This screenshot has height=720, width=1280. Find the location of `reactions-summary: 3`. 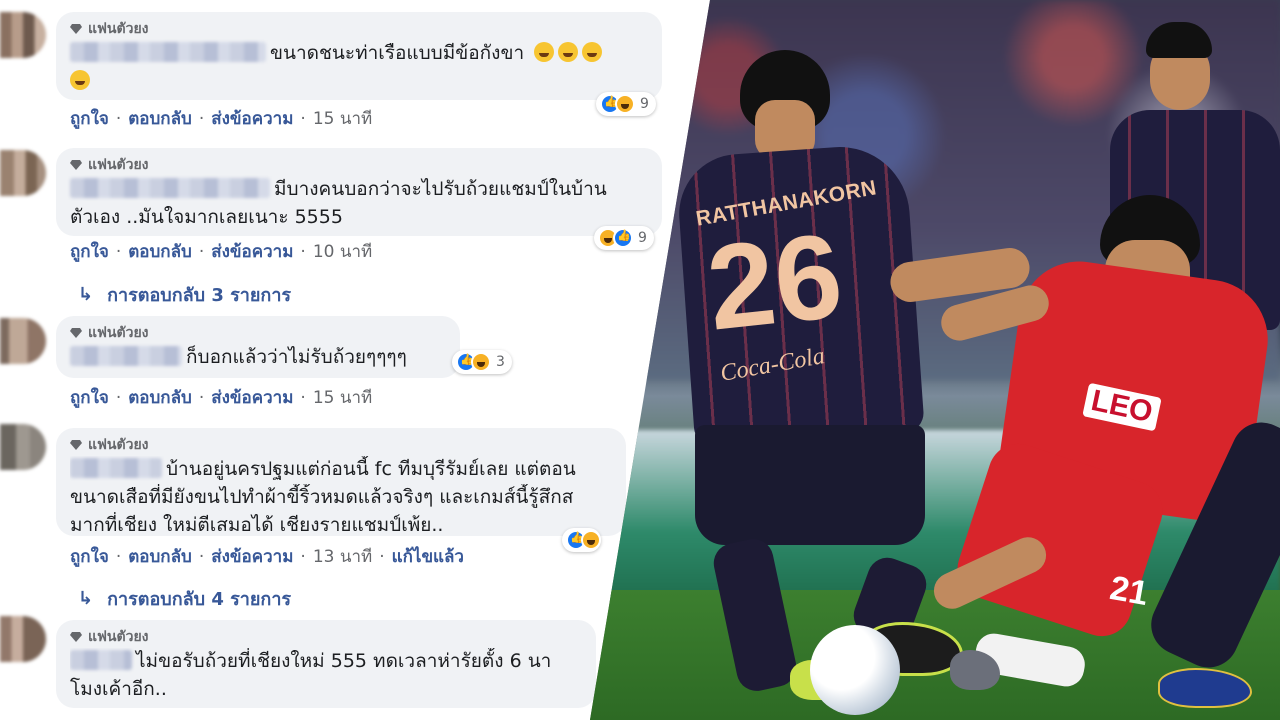

reactions-summary: 3 is located at coordinates (482, 362).